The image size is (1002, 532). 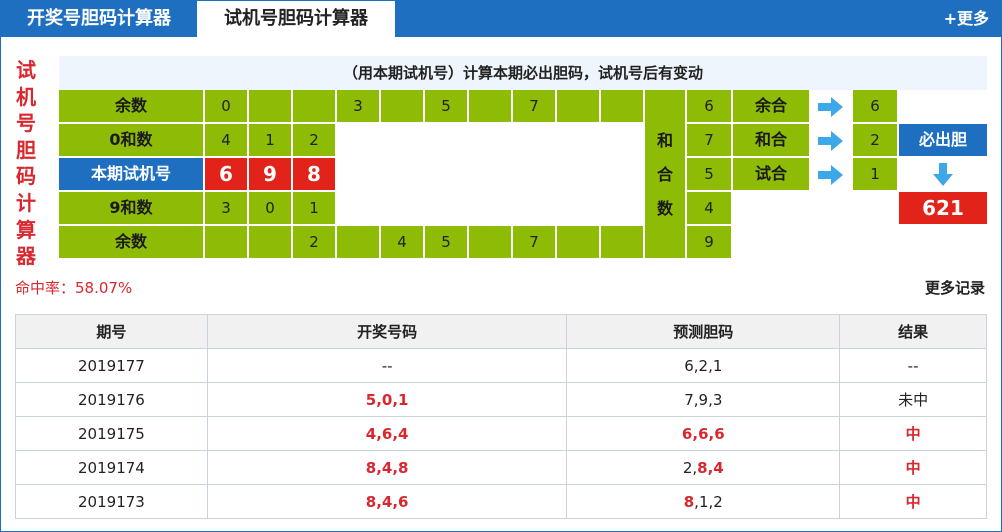 I want to click on row-label-test-number: 本期试机号, so click(x=131, y=174).